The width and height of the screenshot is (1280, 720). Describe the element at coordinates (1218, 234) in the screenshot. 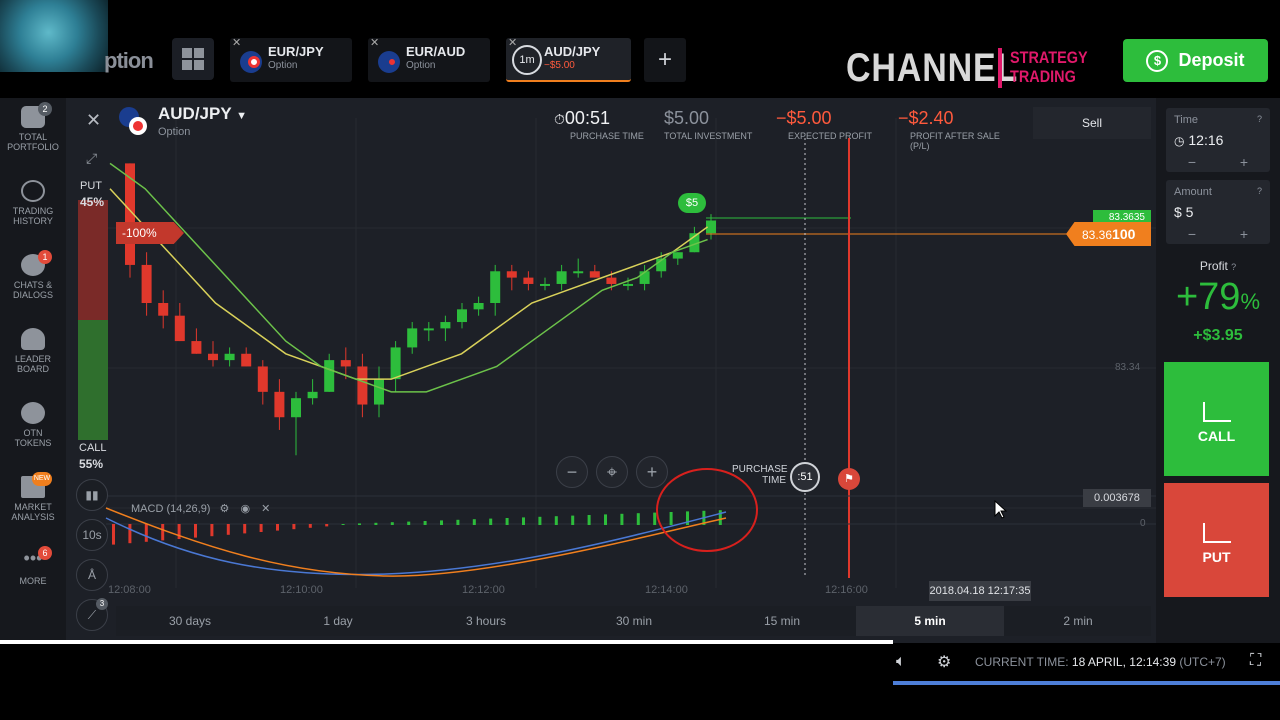

I see `amount-steppers: − +` at that location.